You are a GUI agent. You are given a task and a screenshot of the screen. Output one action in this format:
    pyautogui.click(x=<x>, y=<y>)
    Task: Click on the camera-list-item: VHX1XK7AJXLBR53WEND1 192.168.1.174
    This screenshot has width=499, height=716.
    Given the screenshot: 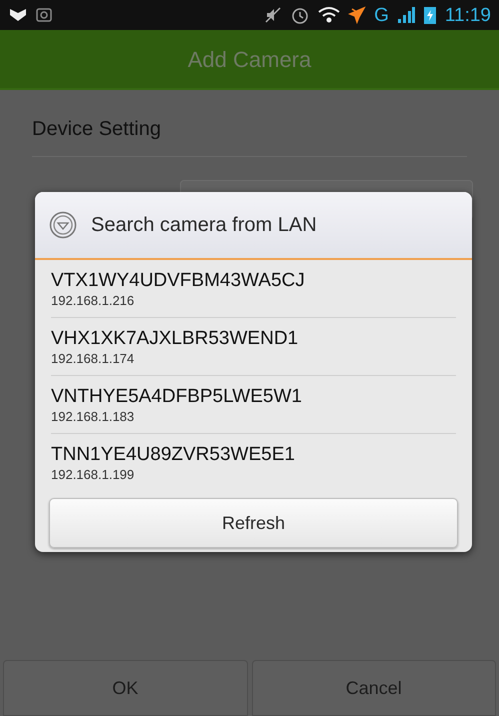 What is the action you would take?
    pyautogui.click(x=253, y=347)
    